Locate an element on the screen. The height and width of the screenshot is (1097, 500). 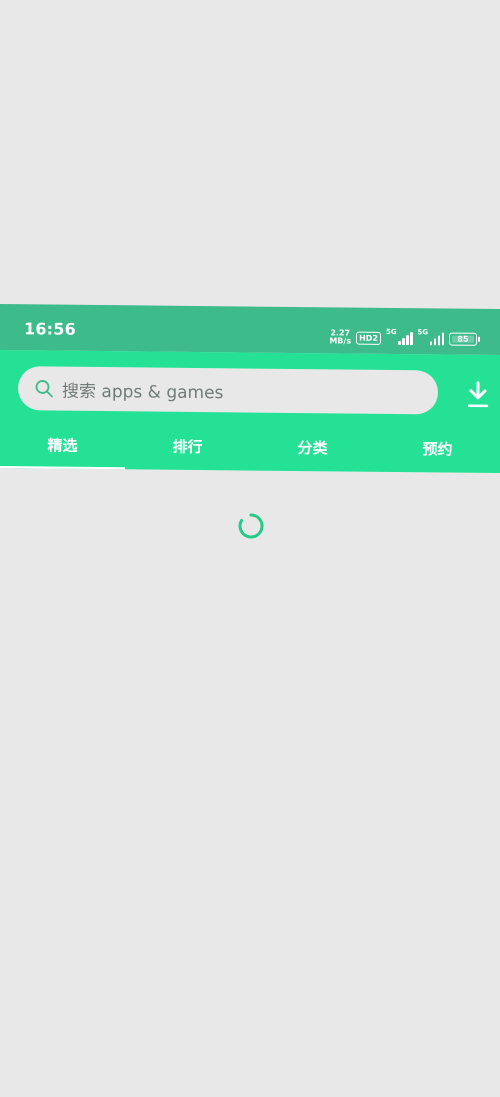
network-speed: 2.27 MB/s is located at coordinates (340, 337).